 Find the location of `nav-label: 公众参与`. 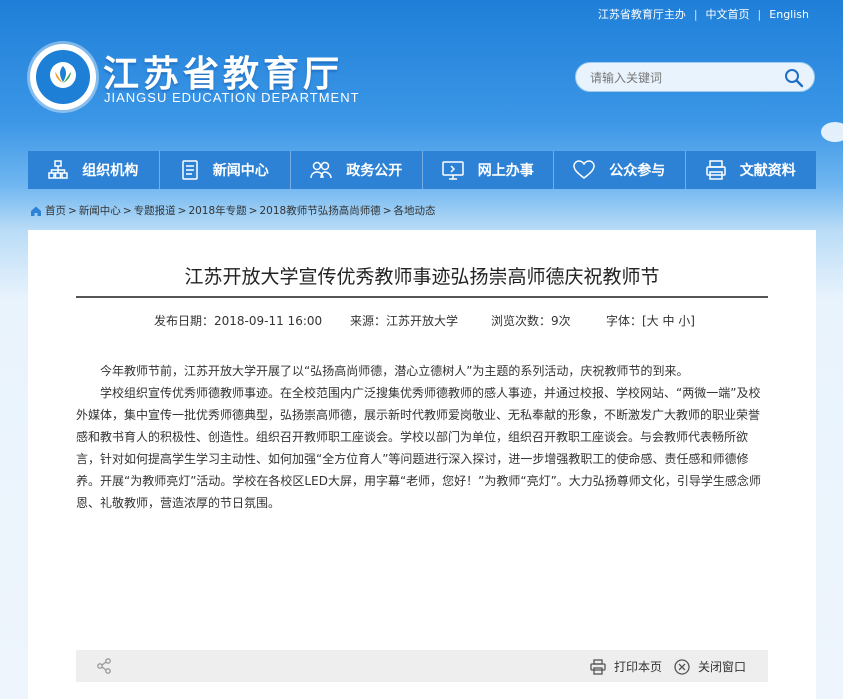

nav-label: 公众参与 is located at coordinates (637, 171).